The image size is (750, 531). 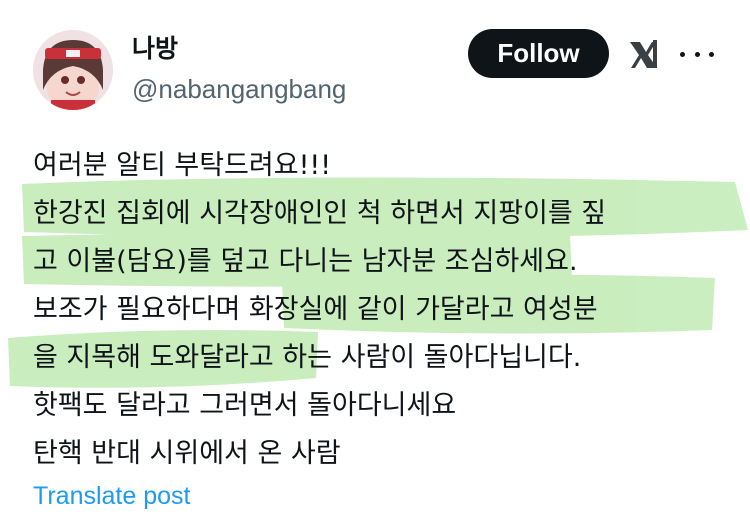 What do you see at coordinates (305, 261) in the screenshot?
I see `tweet-line: 고 이불(담요)를 덮고 다니는 남자분 조심하세요.` at bounding box center [305, 261].